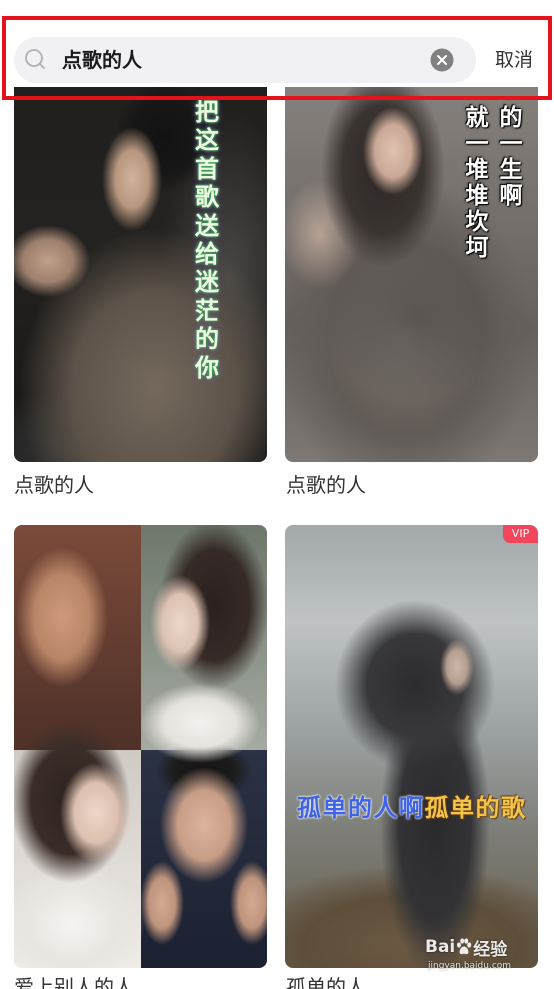 The height and width of the screenshot is (989, 554). I want to click on watermark-url: jingyan.baidu.com, so click(470, 966).